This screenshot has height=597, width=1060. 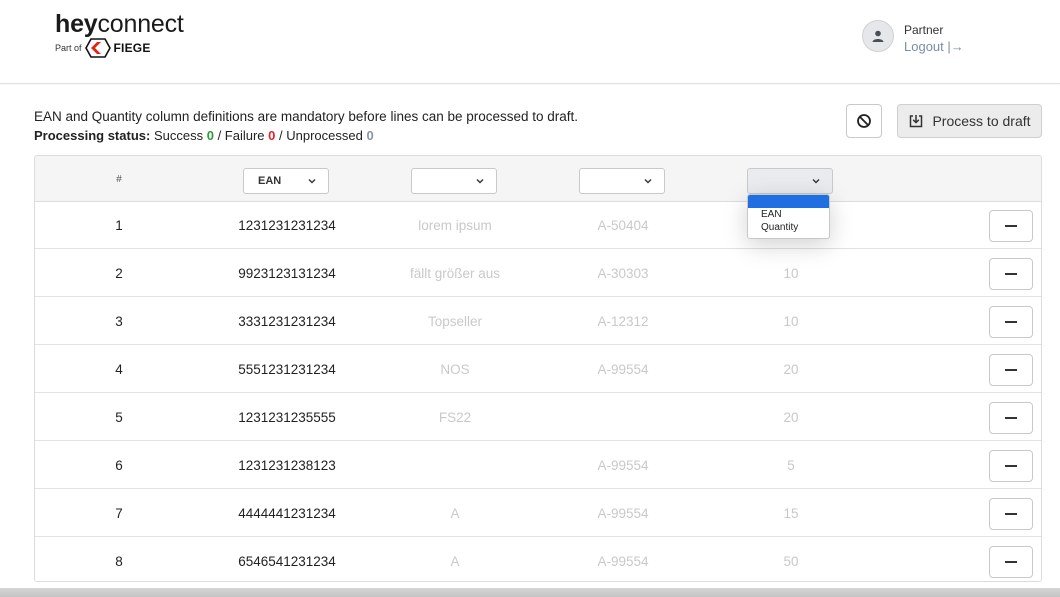 What do you see at coordinates (969, 121) in the screenshot?
I see `process-to-draft-button: Process to draft` at bounding box center [969, 121].